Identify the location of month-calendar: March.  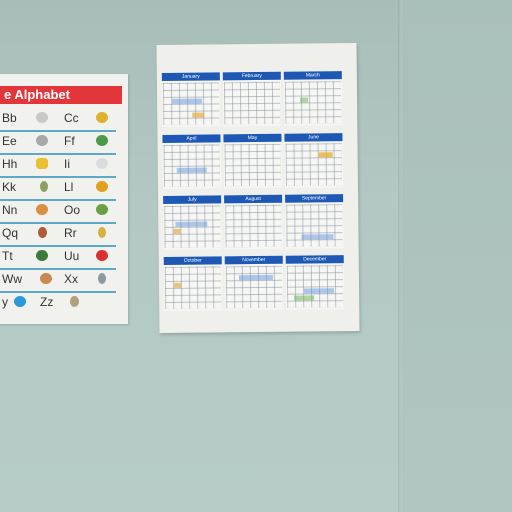
(313, 98).